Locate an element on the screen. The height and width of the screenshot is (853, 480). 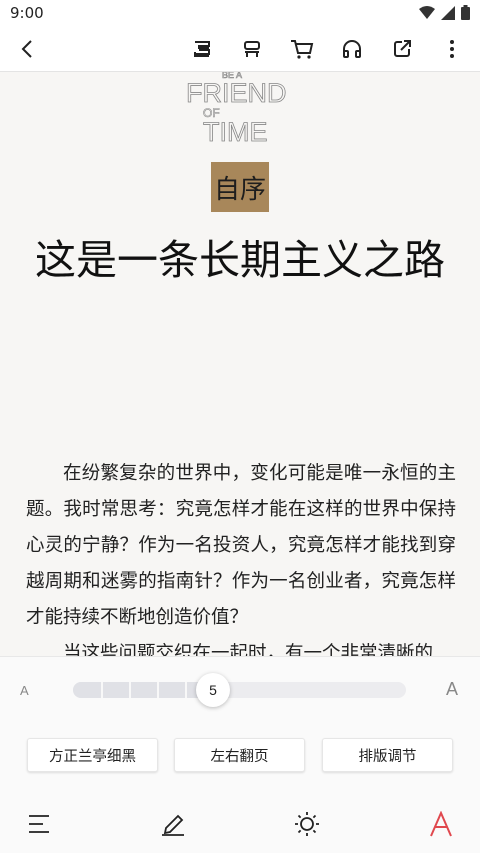
listen-button is located at coordinates (352, 49).